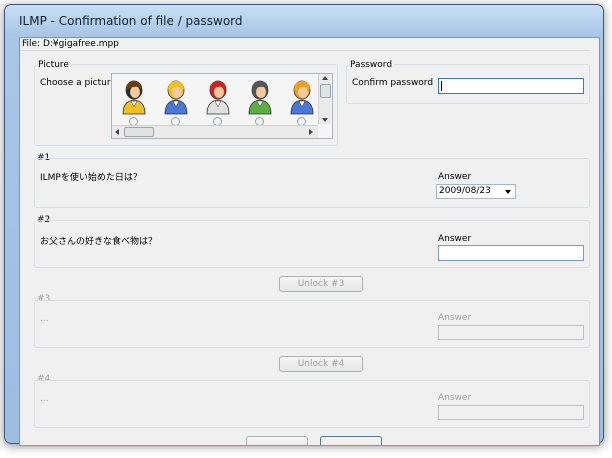 The height and width of the screenshot is (458, 612). I want to click on bottom-button-left, so click(277, 440).